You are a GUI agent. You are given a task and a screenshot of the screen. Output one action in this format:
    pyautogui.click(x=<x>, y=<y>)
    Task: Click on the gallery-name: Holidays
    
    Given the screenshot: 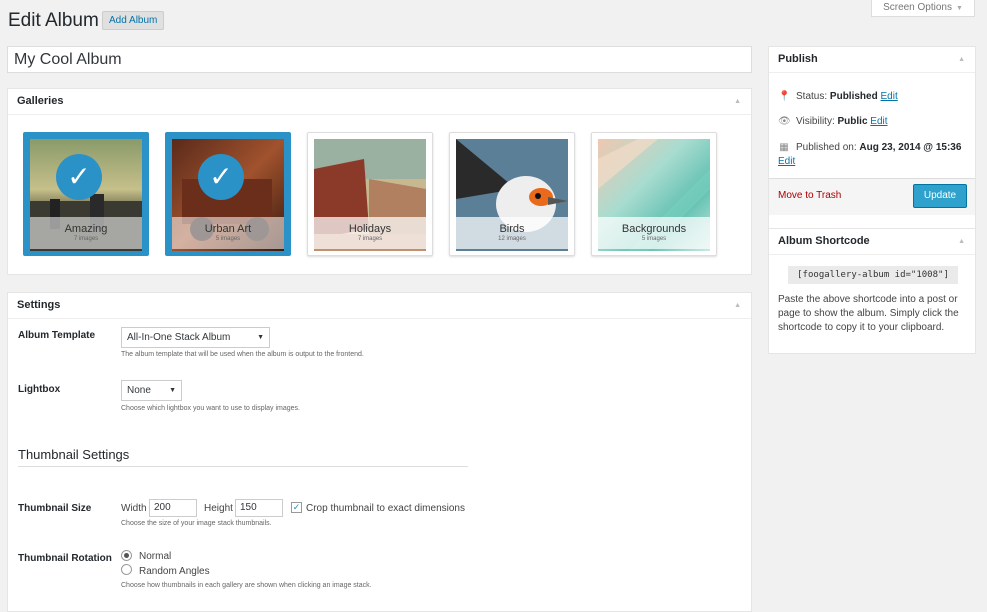 What is the action you would take?
    pyautogui.click(x=370, y=229)
    